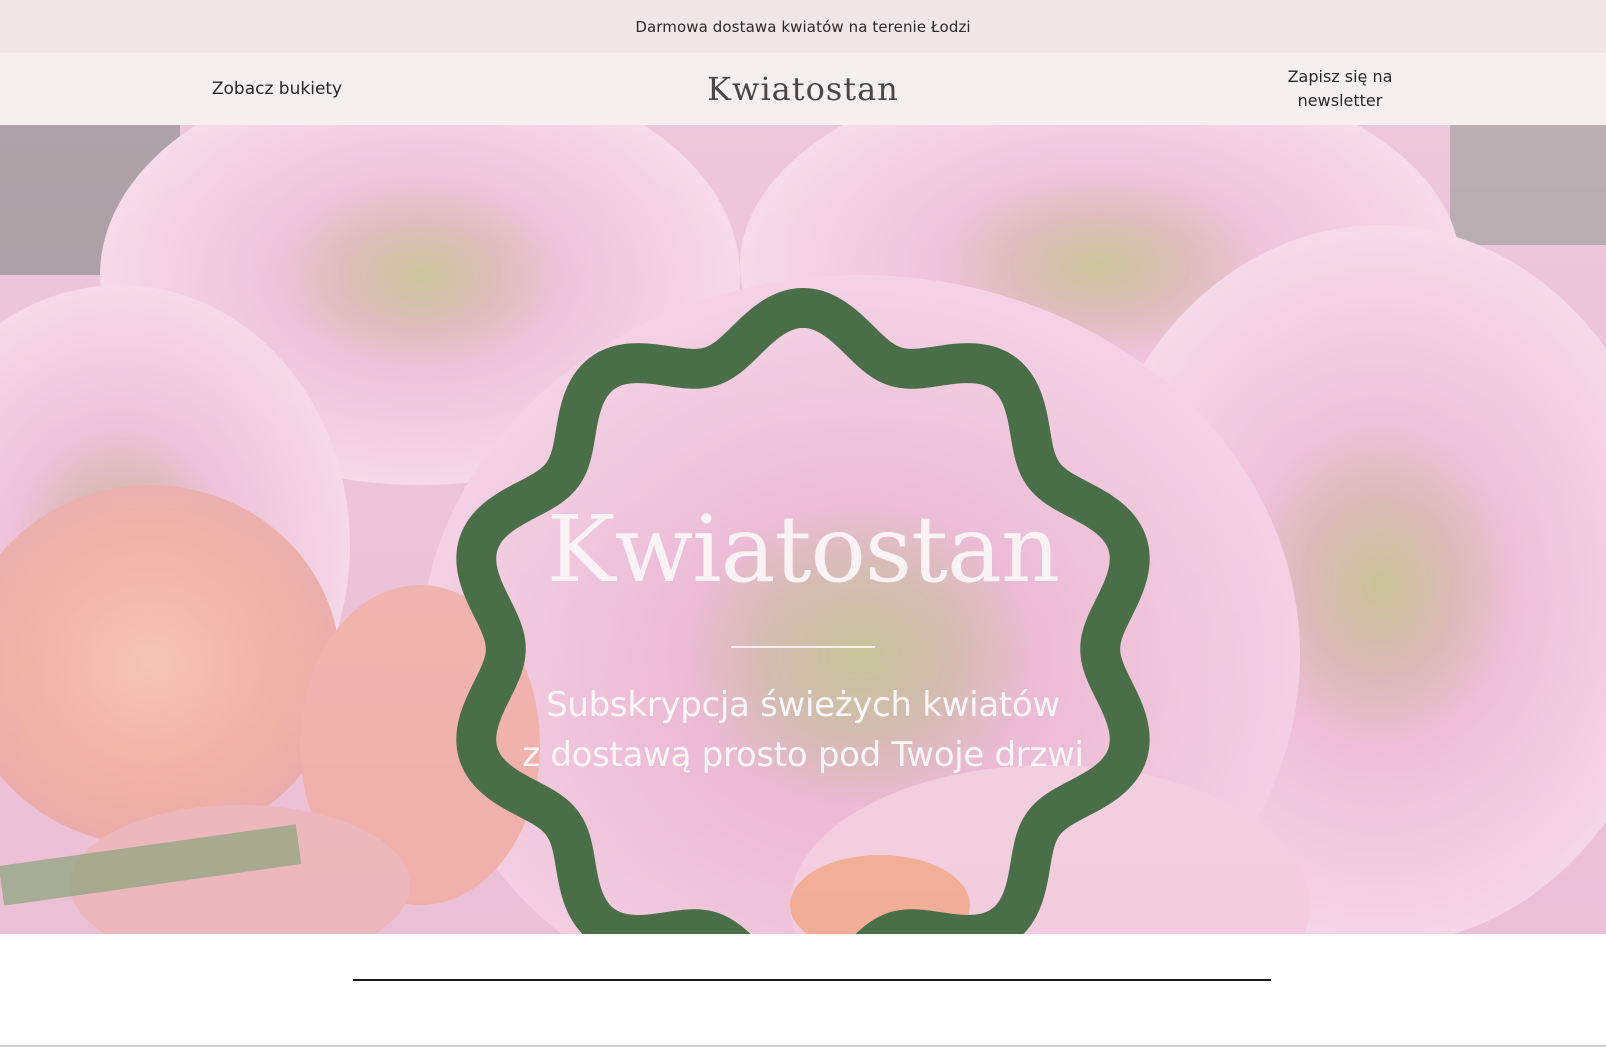 The height and width of the screenshot is (1047, 1606). Describe the element at coordinates (277, 89) in the screenshot. I see `nav-see-bouquets-link: Zobacz bukiety` at that location.